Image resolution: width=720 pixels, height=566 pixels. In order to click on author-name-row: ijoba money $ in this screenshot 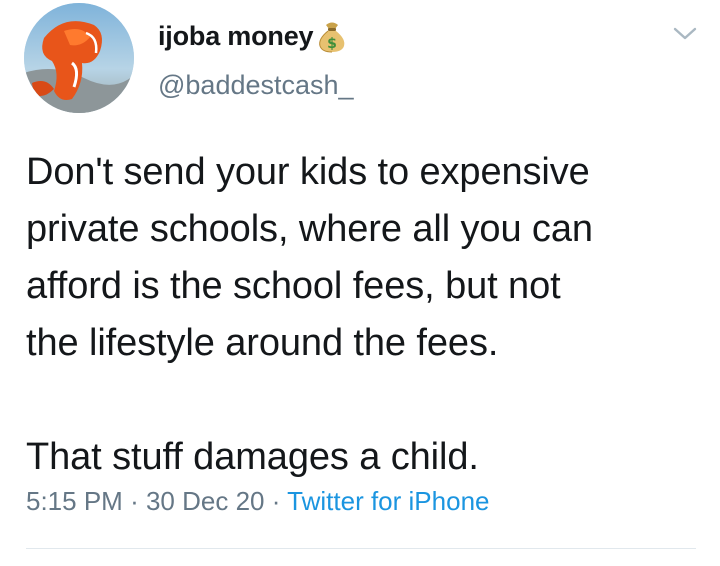, I will do `click(252, 36)`.